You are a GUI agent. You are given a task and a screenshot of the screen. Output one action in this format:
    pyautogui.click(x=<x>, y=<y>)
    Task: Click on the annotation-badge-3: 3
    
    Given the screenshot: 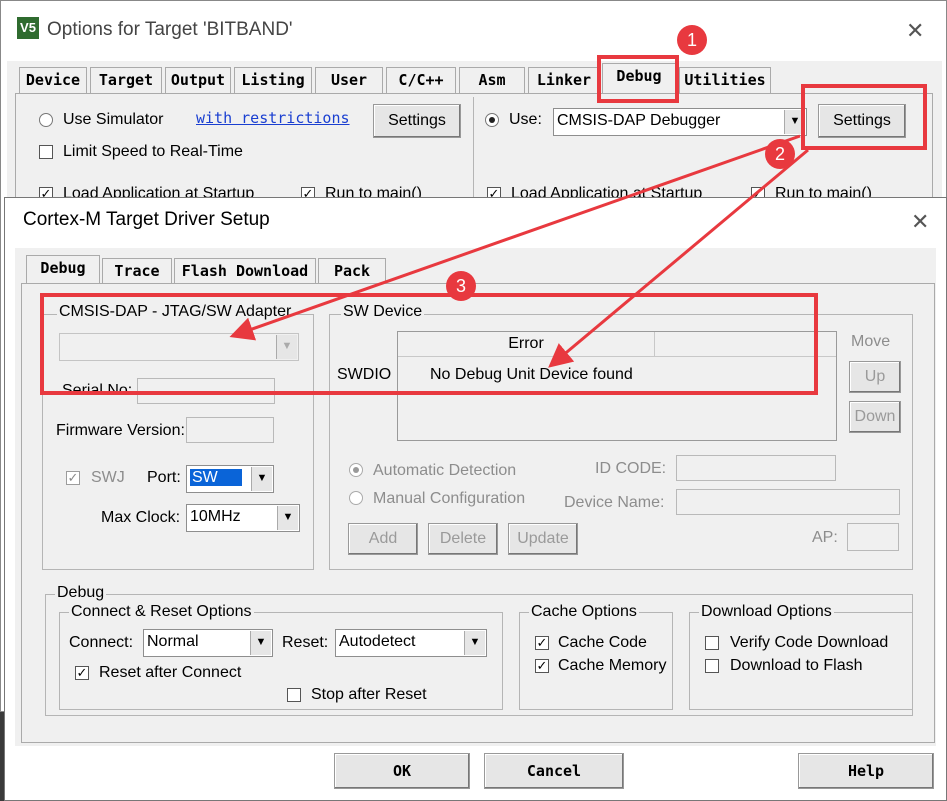 What is the action you would take?
    pyautogui.click(x=461, y=286)
    